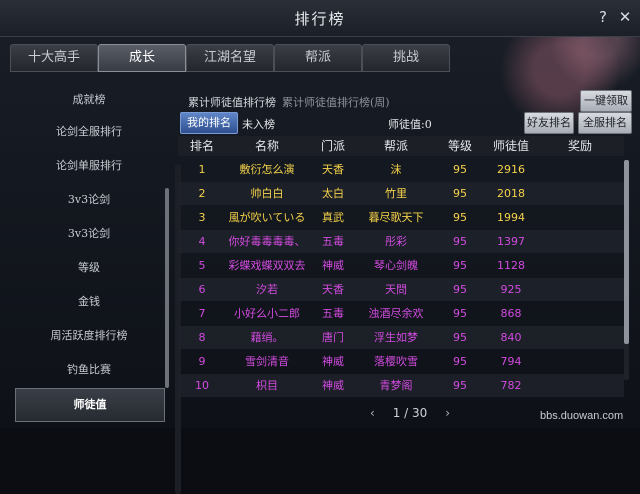  What do you see at coordinates (626, 252) in the screenshot?
I see `table-scrollbar-thumb` at bounding box center [626, 252].